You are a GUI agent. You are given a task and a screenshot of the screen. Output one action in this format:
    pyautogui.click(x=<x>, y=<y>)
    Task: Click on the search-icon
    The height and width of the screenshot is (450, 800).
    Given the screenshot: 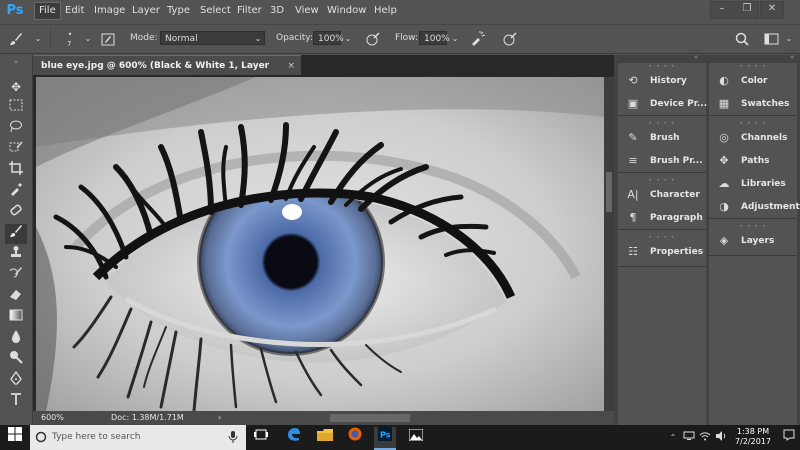 What is the action you would take?
    pyautogui.click(x=742, y=39)
    